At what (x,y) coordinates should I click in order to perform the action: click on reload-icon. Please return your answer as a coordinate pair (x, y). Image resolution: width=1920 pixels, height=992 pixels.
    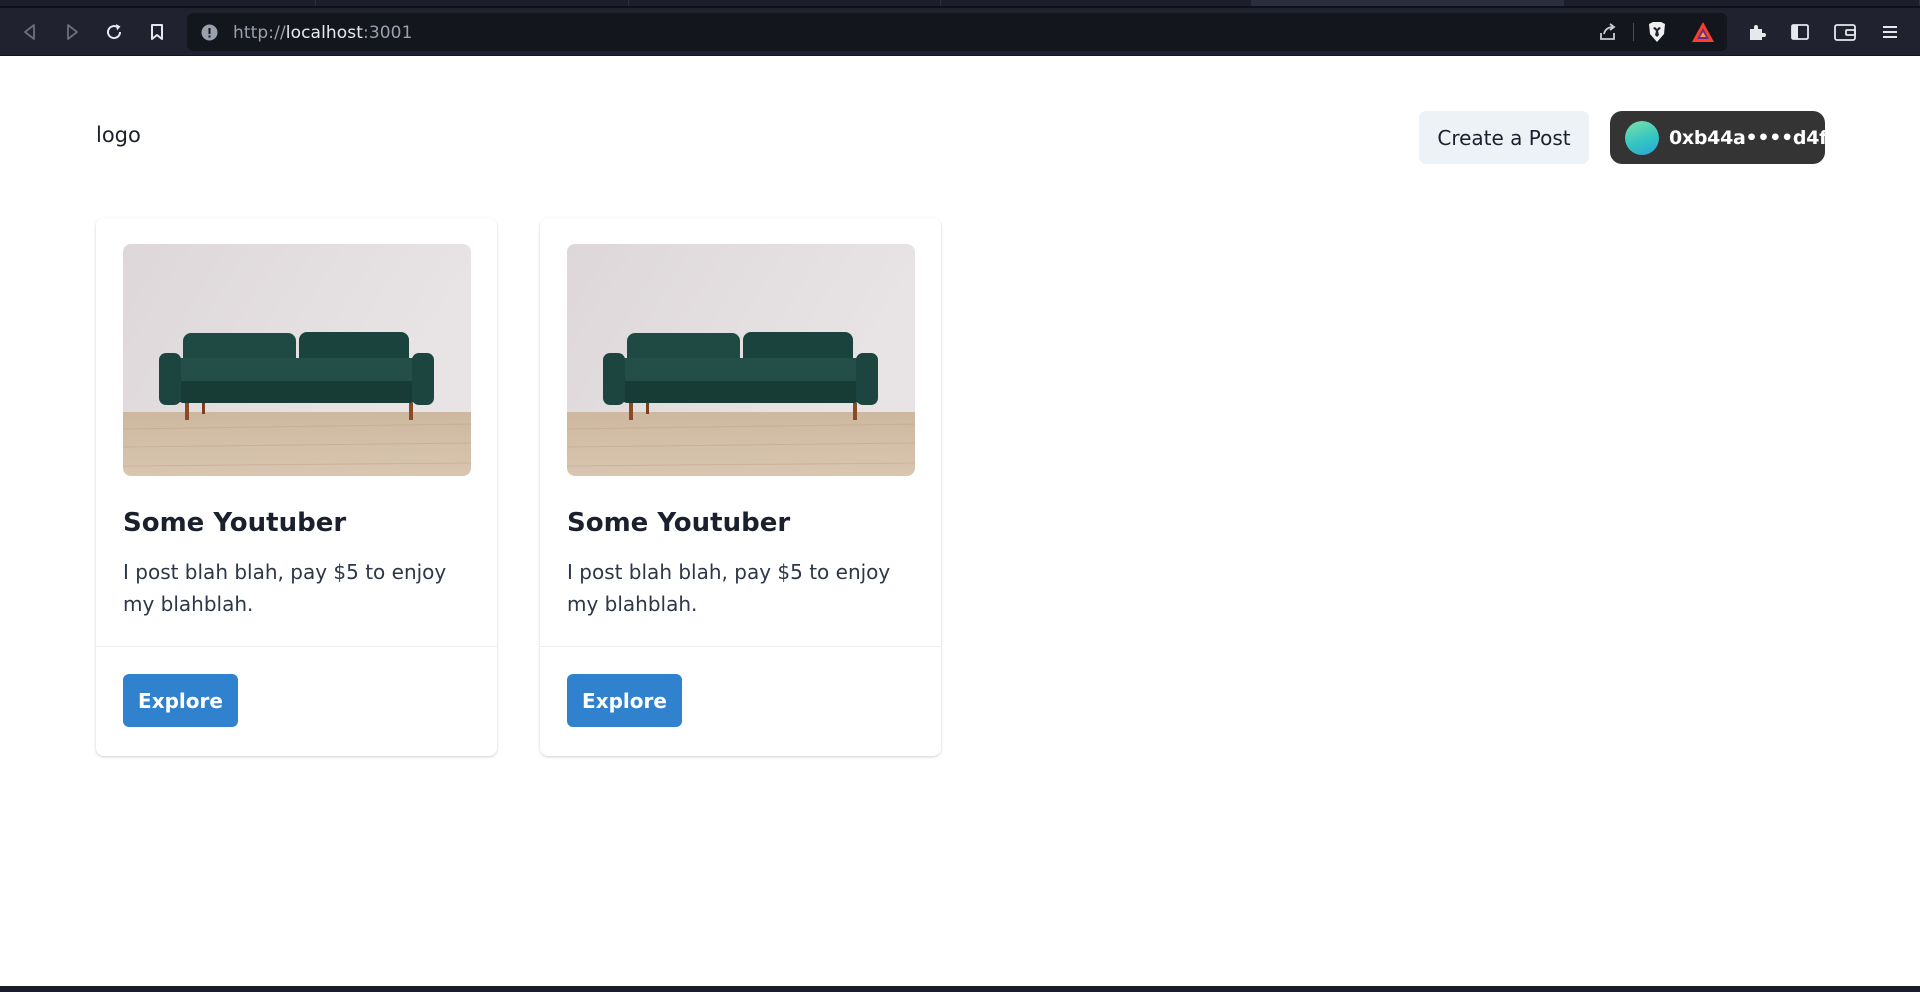
    Looking at the image, I should click on (114, 32).